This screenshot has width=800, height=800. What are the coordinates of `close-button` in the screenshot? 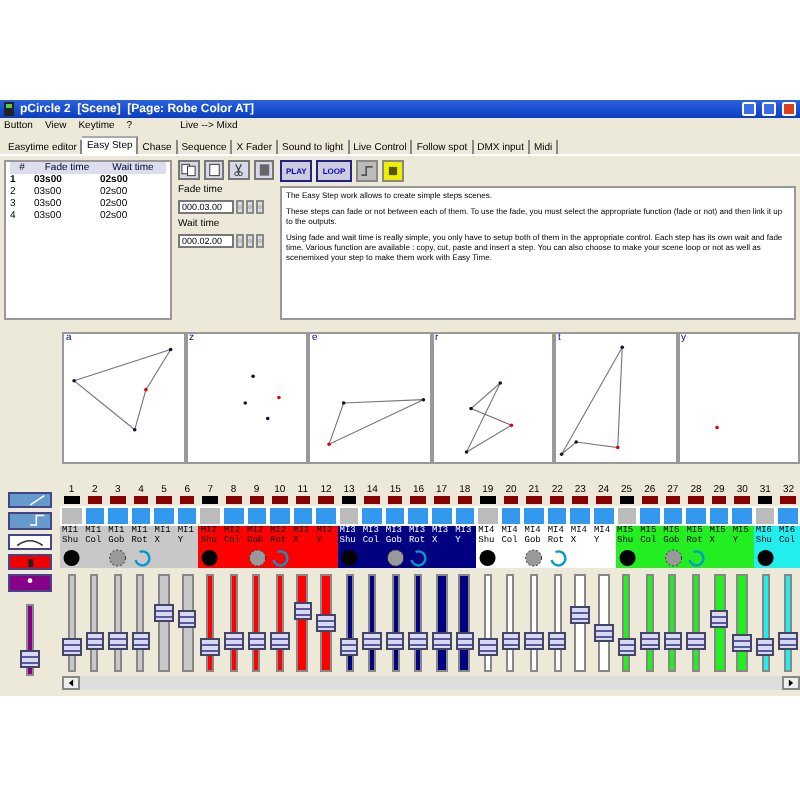 It's located at (789, 109).